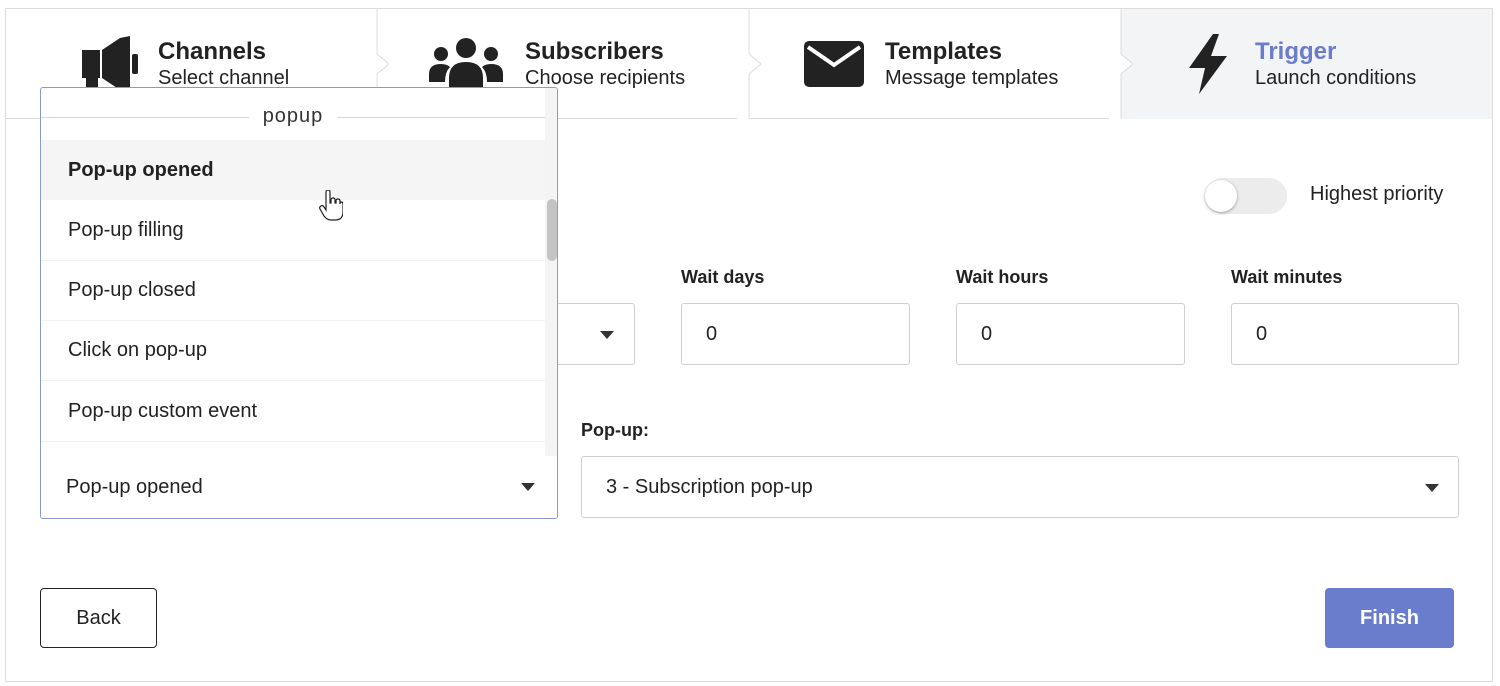  What do you see at coordinates (1246, 196) in the screenshot?
I see `highest-priority-toggle` at bounding box center [1246, 196].